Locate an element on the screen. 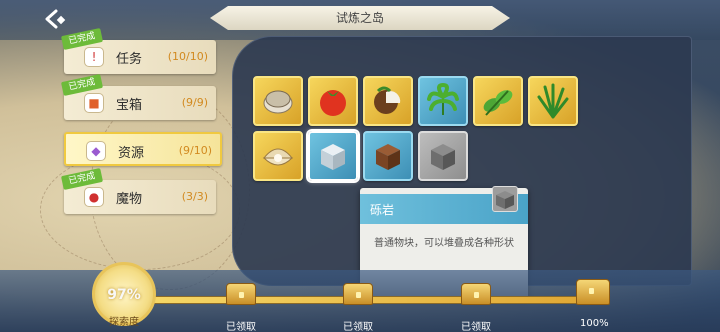 The height and width of the screenshot is (332, 720). tab-count: (3/3) is located at coordinates (194, 196).